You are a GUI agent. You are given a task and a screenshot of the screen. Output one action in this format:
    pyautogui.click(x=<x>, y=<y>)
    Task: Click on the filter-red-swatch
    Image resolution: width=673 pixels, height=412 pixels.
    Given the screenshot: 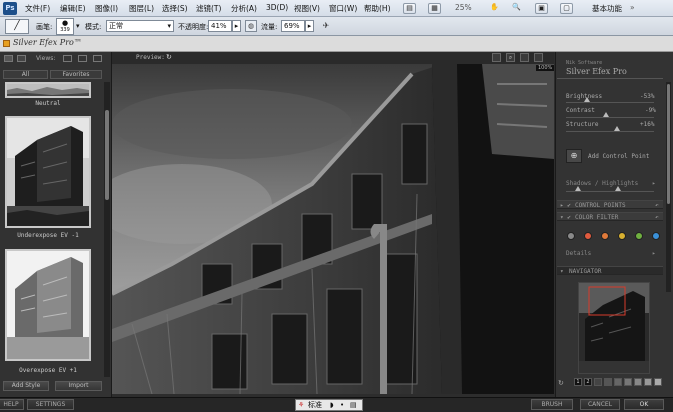 What is the action you would take?
    pyautogui.click(x=588, y=236)
    